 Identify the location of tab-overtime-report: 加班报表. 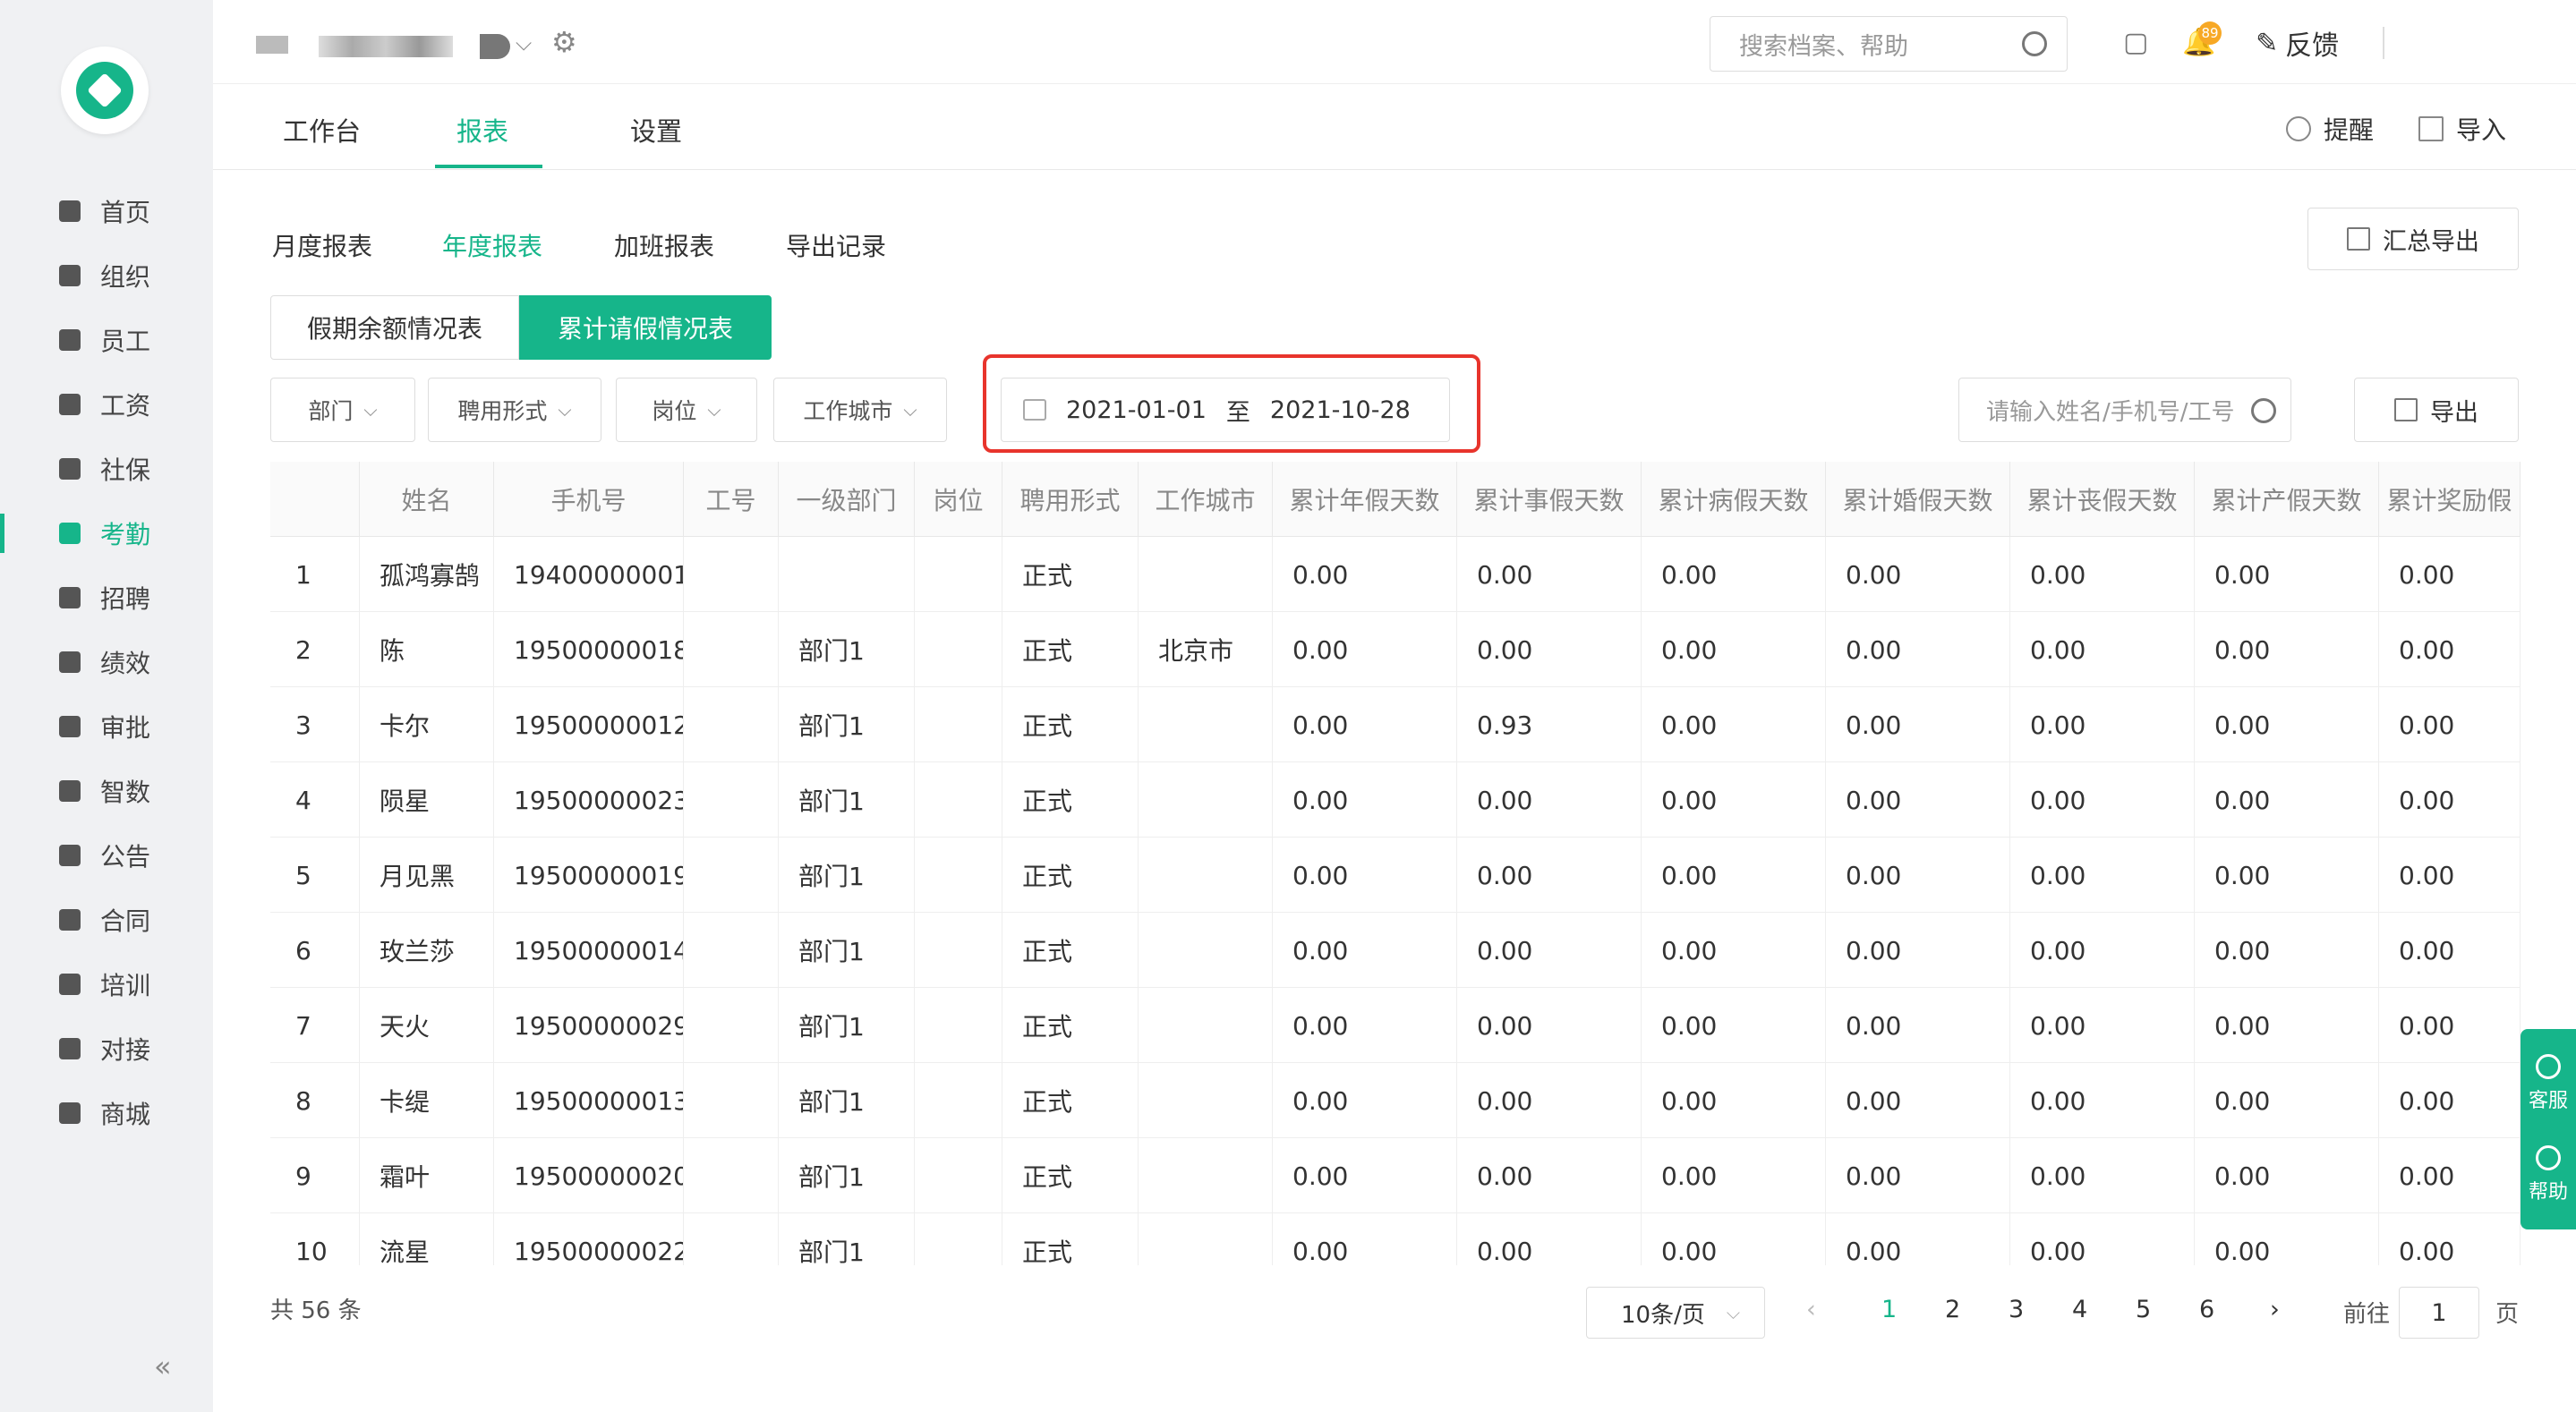
(664, 245).